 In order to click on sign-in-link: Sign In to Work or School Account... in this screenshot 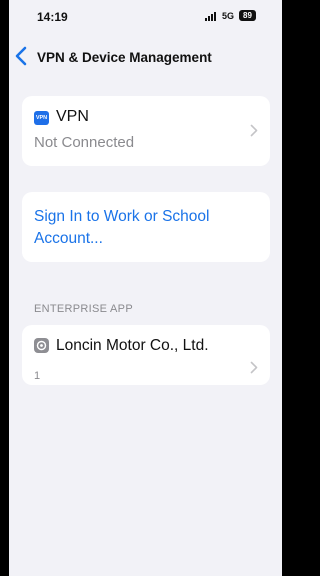, I will do `click(134, 228)`.